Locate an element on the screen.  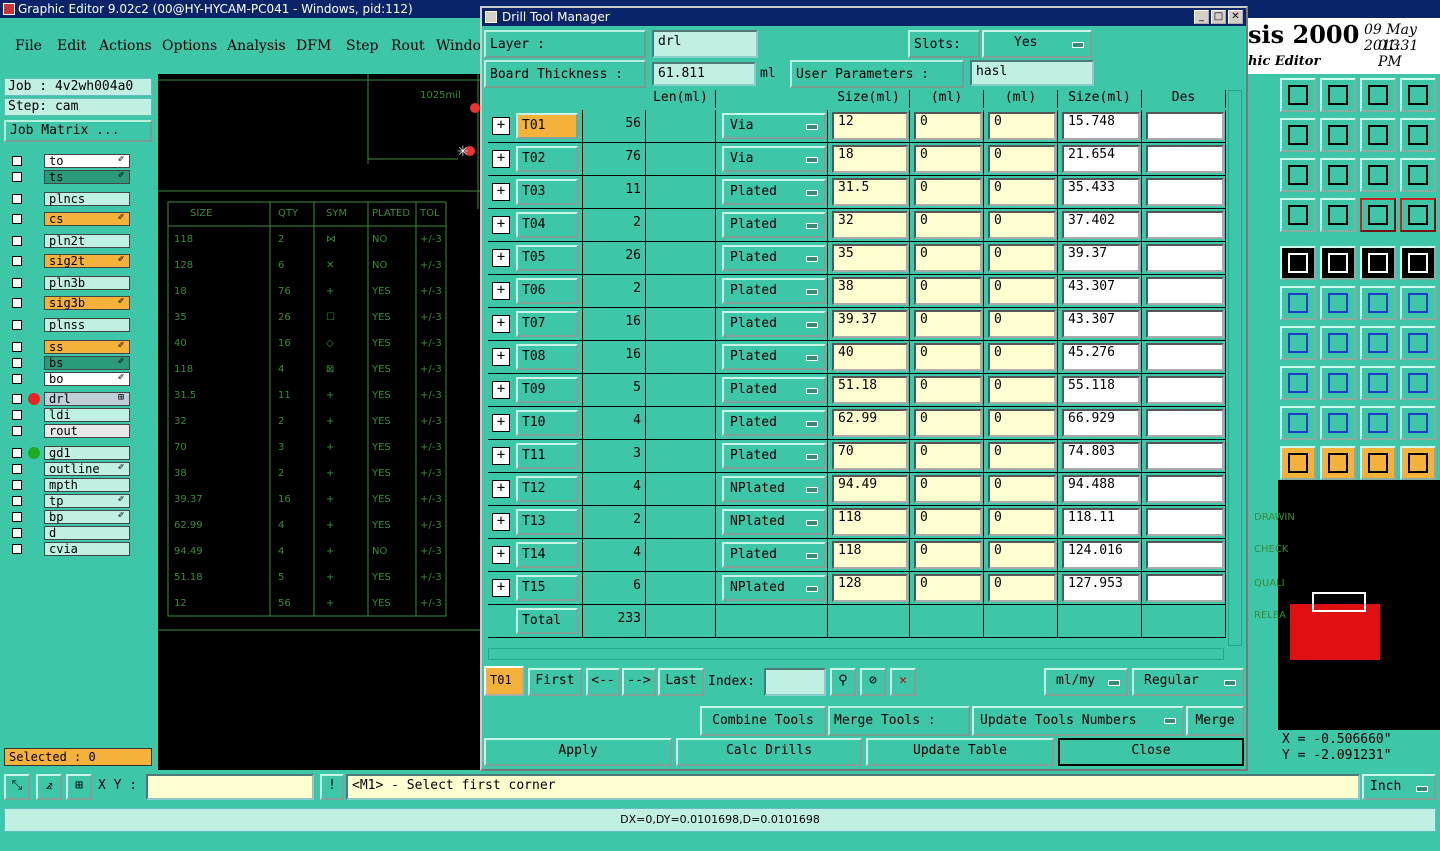
layer-item: ldi is located at coordinates (69, 415).